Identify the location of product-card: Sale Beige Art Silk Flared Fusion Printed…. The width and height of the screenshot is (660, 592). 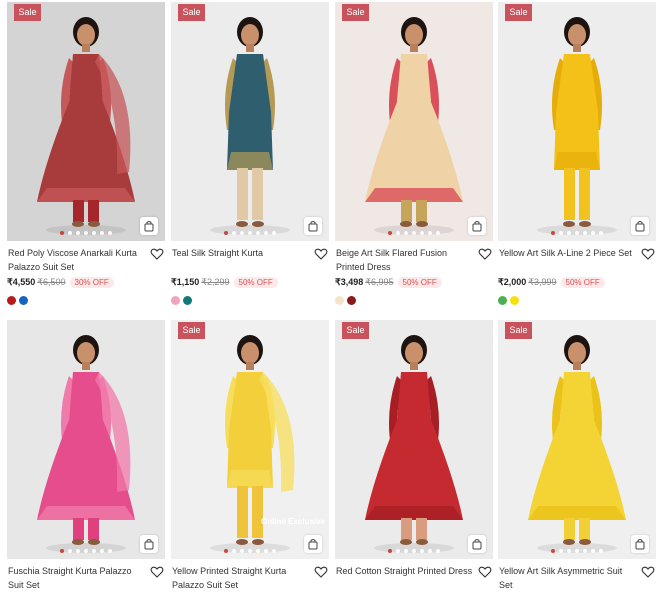
(414, 156).